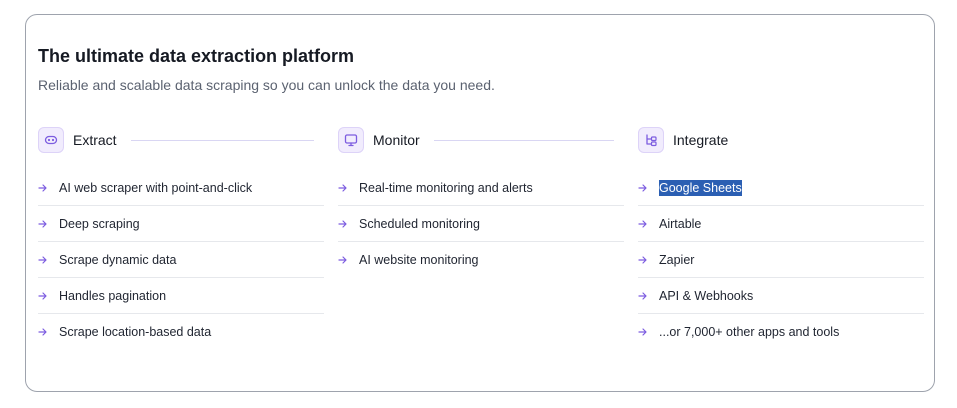 The width and height of the screenshot is (957, 408). Describe the element at coordinates (446, 187) in the screenshot. I see `list-item-label: Real-time monitoring and alerts` at that location.